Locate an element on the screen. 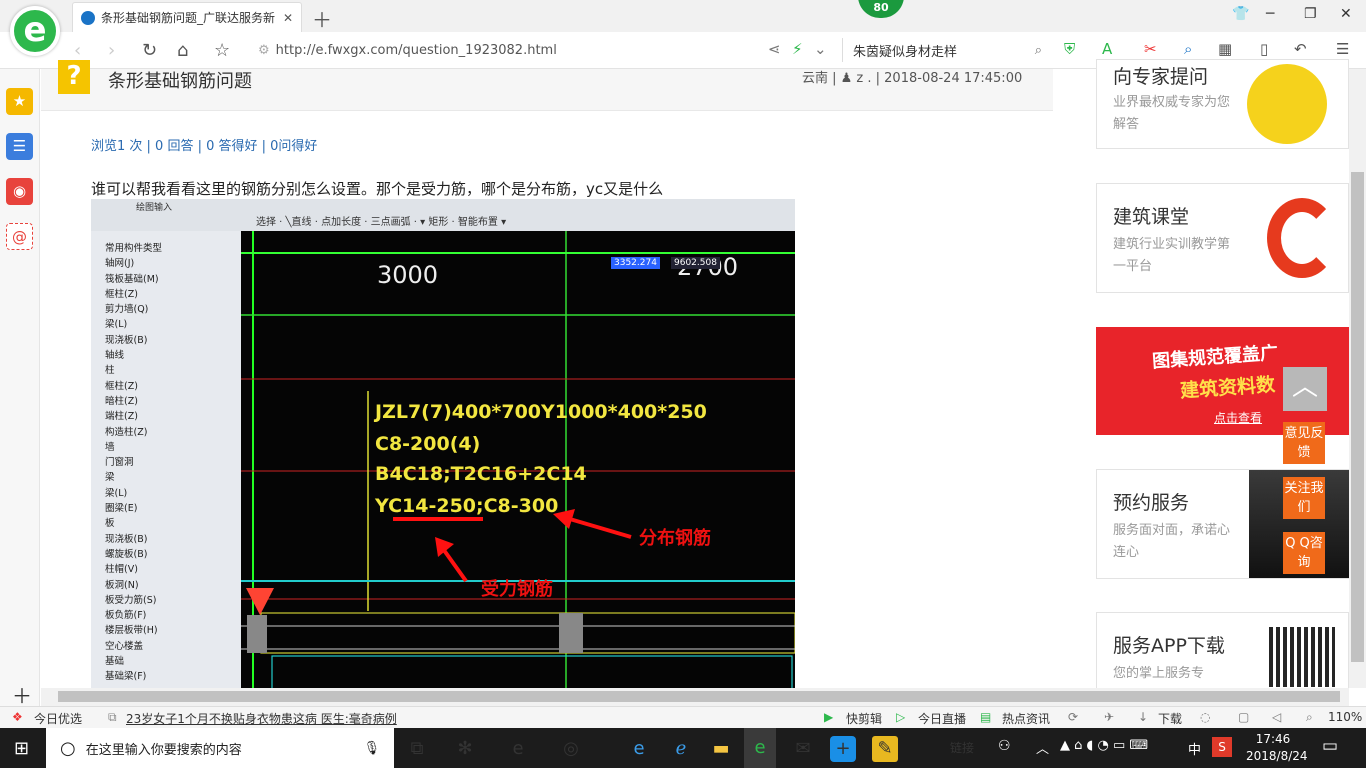 This screenshot has height=768, width=1366. magnifier-icon: ⌕ is located at coordinates (1188, 49).